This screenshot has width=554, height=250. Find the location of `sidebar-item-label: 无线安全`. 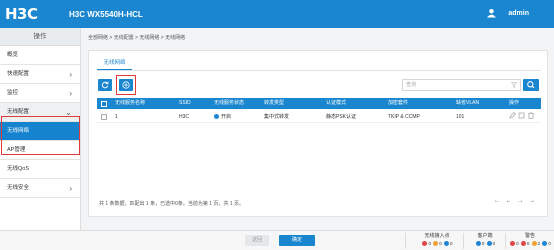

sidebar-item-label: 无线安全 is located at coordinates (18, 188).